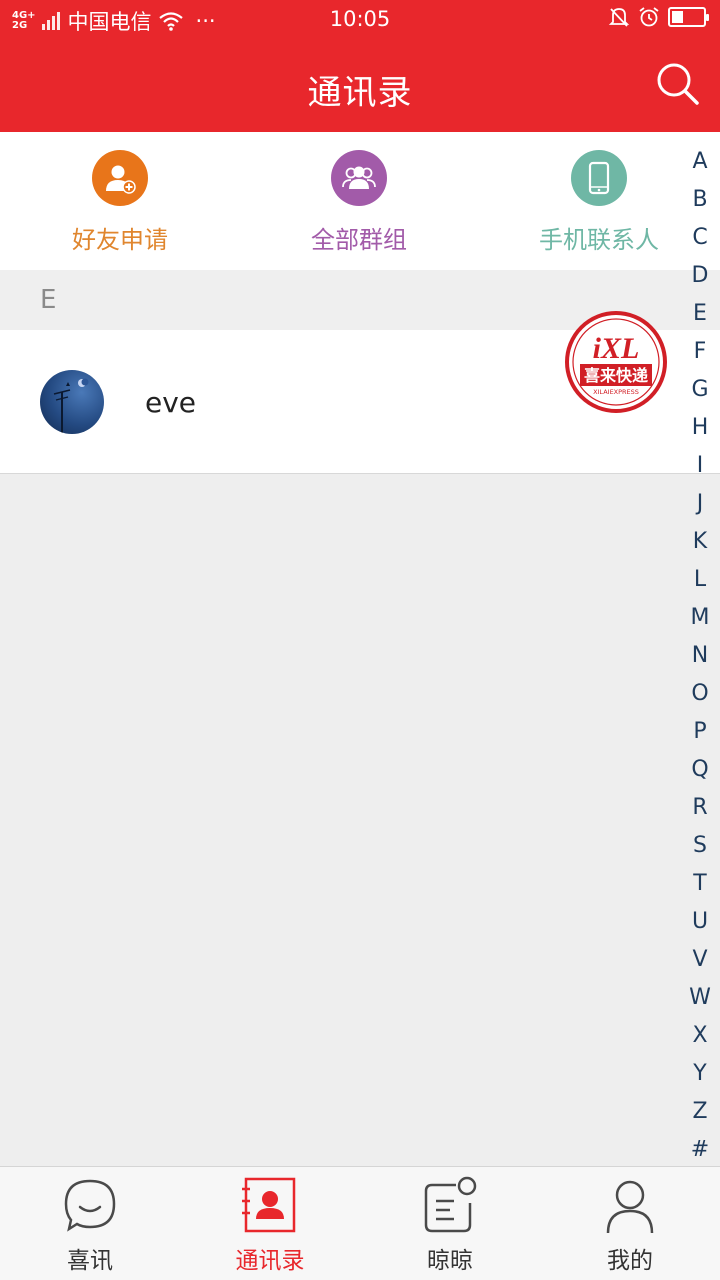 The image size is (720, 1280). Describe the element at coordinates (171, 402) in the screenshot. I see `contact-name: eve` at that location.